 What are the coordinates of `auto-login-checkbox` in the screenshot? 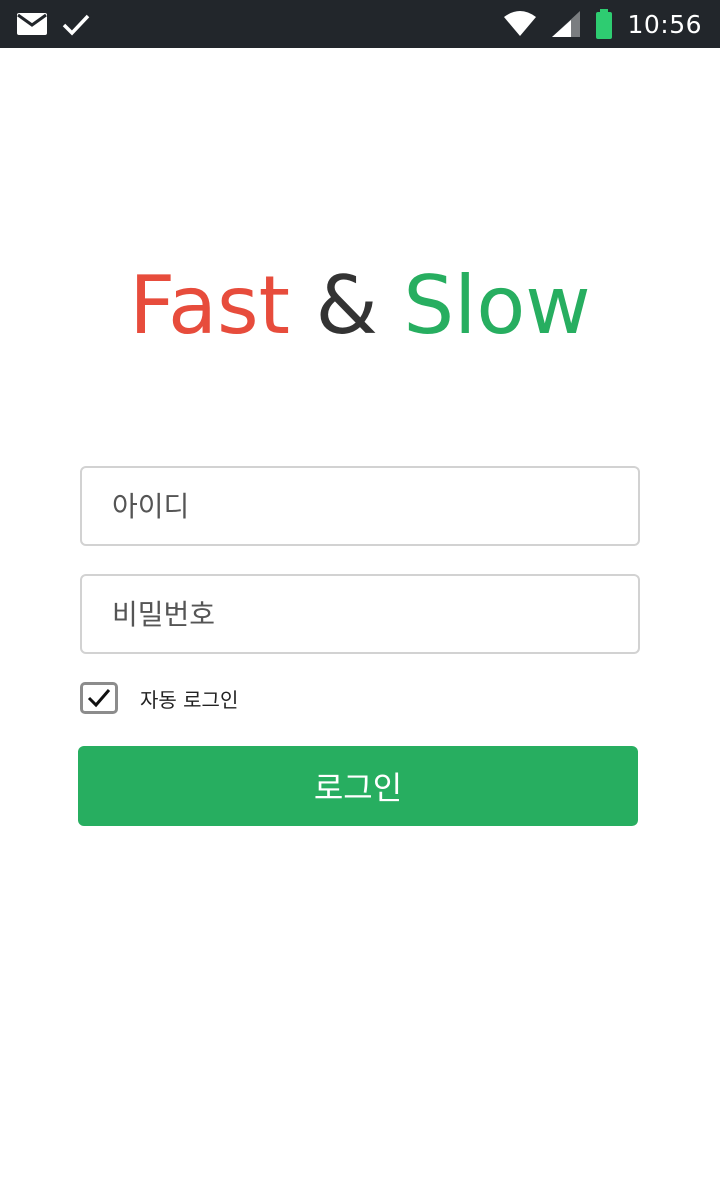 It's located at (99, 698).